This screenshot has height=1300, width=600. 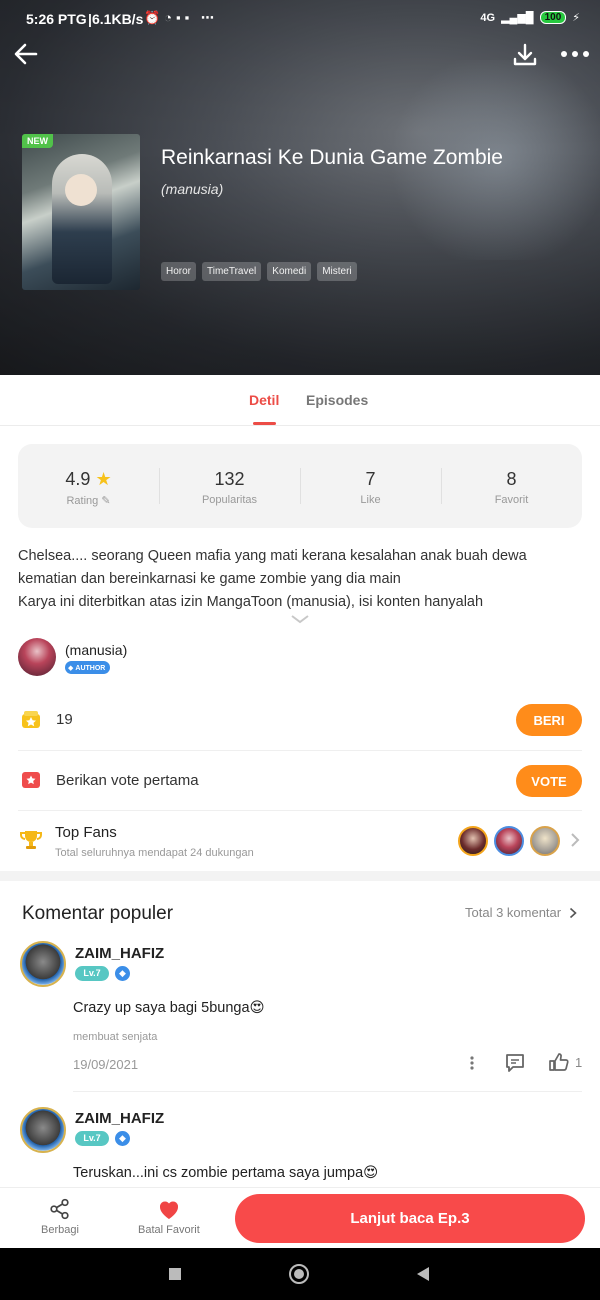 I want to click on continue-reading-button: Lanjut baca Ep.3, so click(x=410, y=1218).